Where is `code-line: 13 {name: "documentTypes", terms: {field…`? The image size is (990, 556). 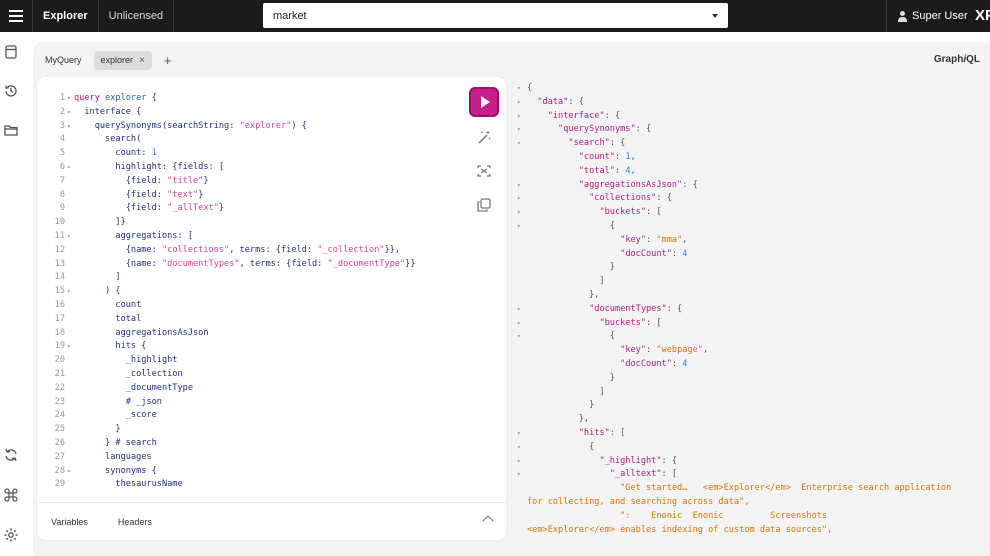 code-line: 13 {name: "documentTypes", terms: {field… is located at coordinates (226, 265).